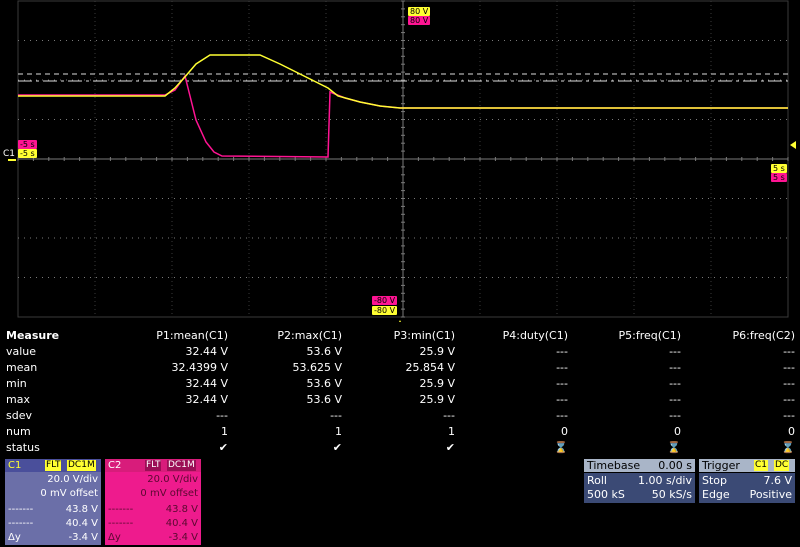  What do you see at coordinates (400, 352) in the screenshot?
I see `measure-row-value: value 32.44 V 53.6 V 25.9 V --- --- ---` at bounding box center [400, 352].